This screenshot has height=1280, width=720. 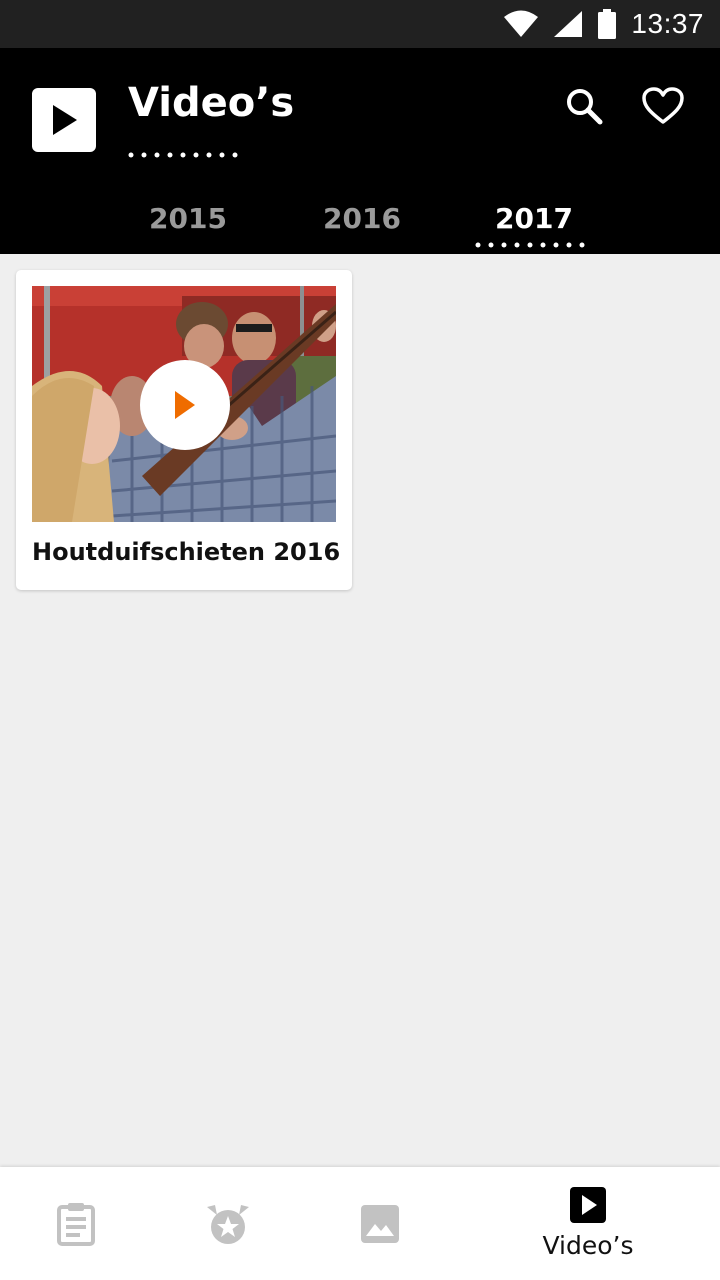 I want to click on video-thumbnail, so click(x=184, y=404).